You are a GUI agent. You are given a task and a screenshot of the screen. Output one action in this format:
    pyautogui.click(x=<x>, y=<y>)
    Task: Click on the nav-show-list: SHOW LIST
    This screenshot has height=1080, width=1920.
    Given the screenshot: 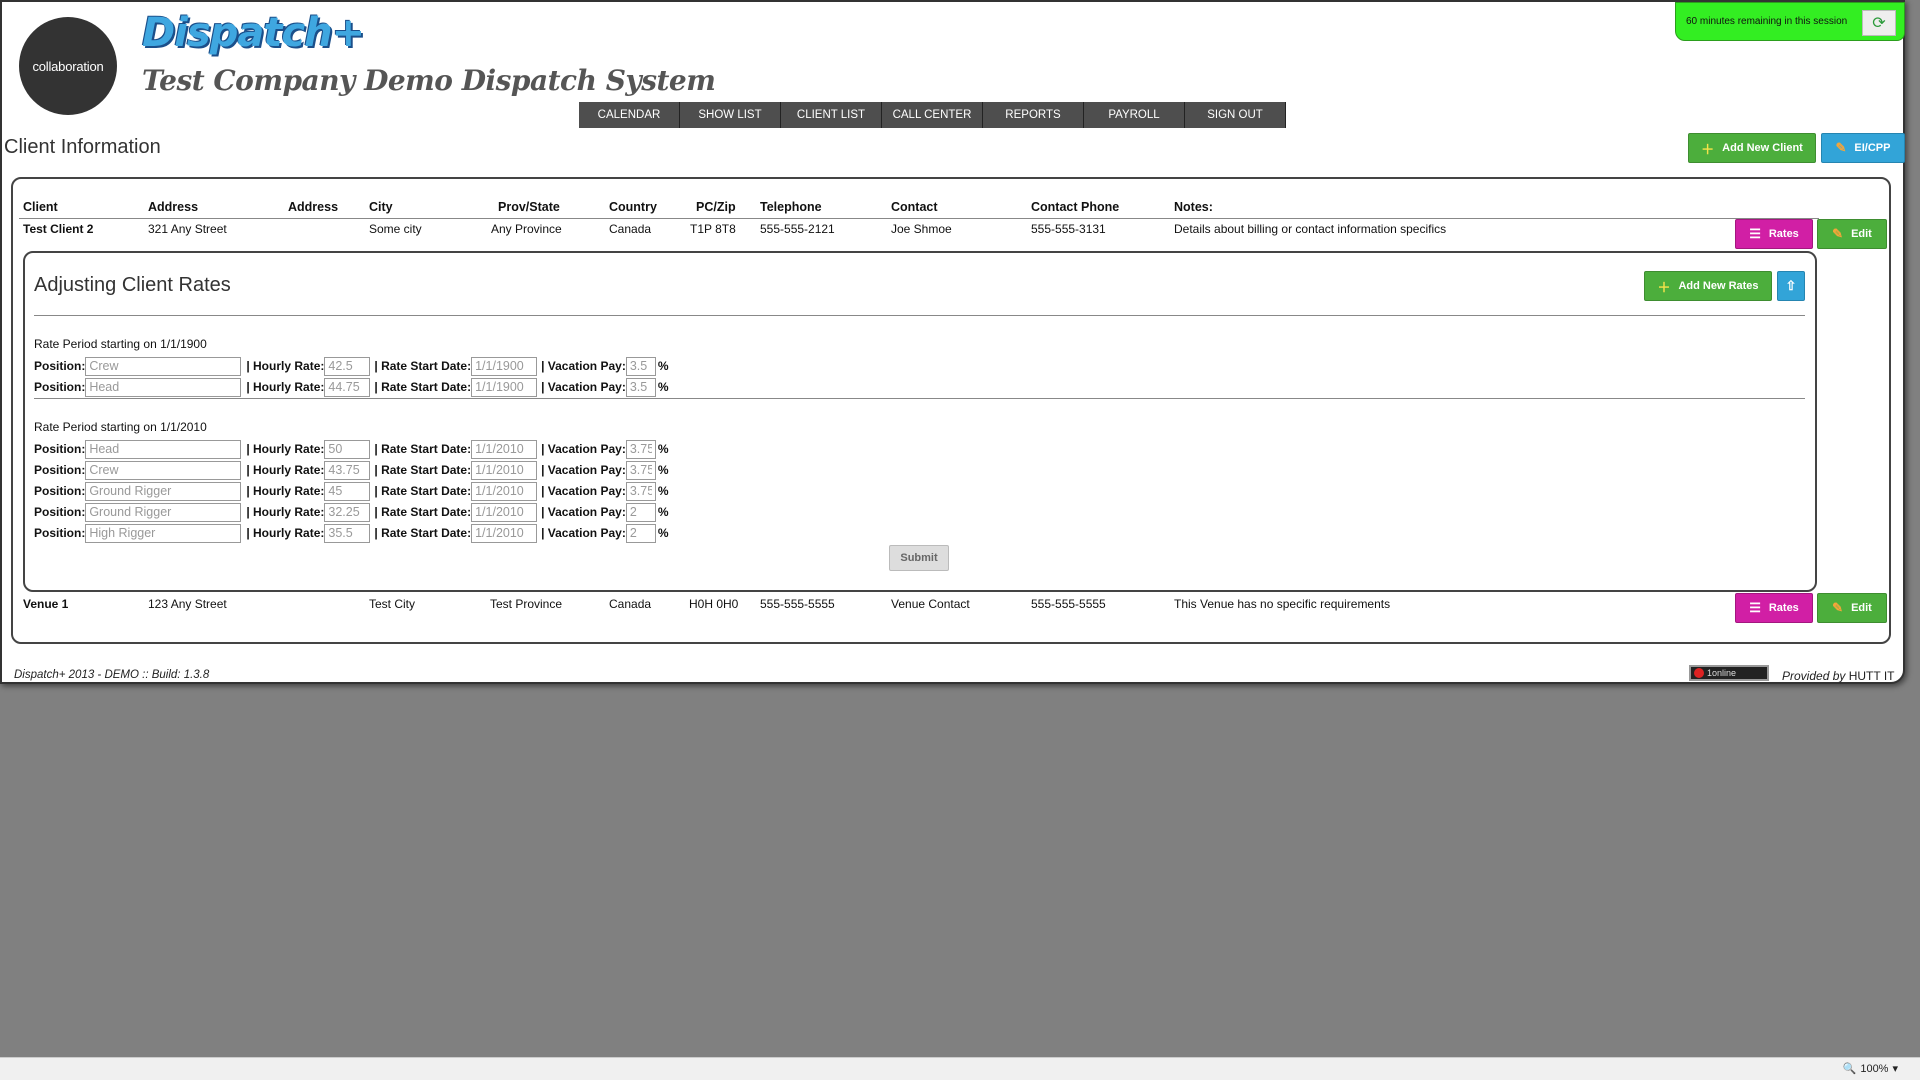 What is the action you would take?
    pyautogui.click(x=730, y=115)
    